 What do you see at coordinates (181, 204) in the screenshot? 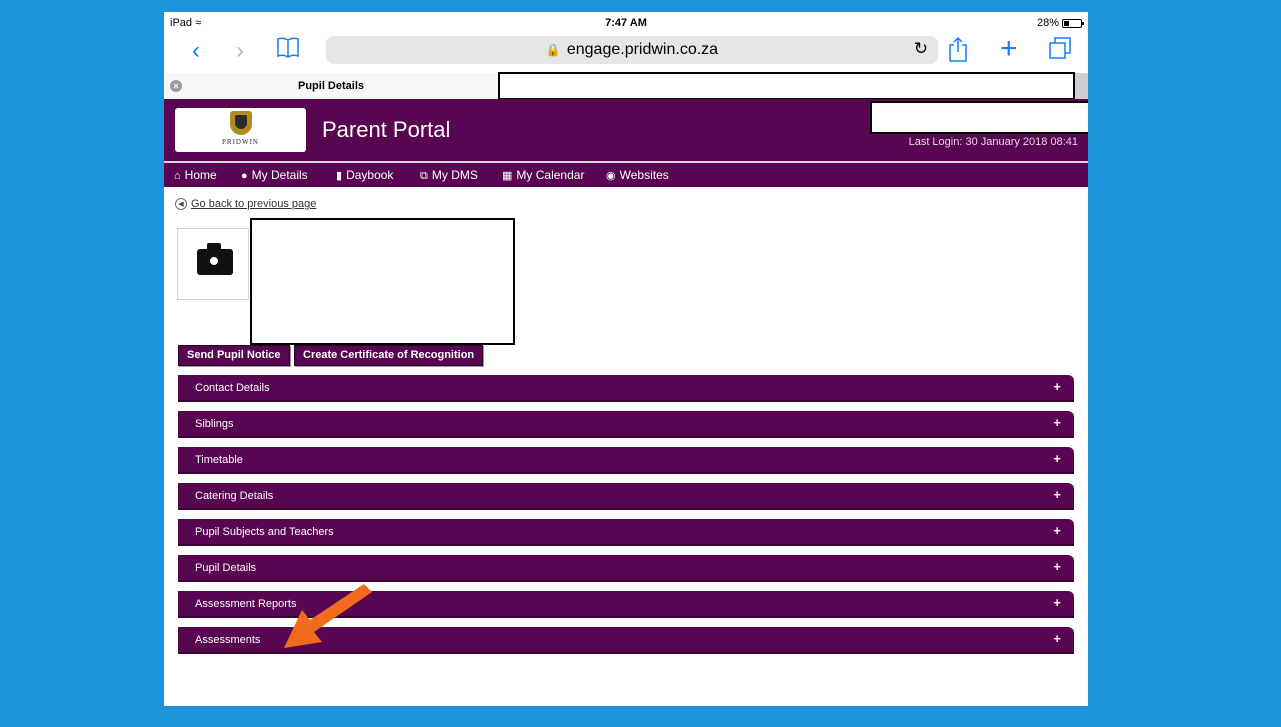
I see `back-arrow-icon: ◀` at bounding box center [181, 204].